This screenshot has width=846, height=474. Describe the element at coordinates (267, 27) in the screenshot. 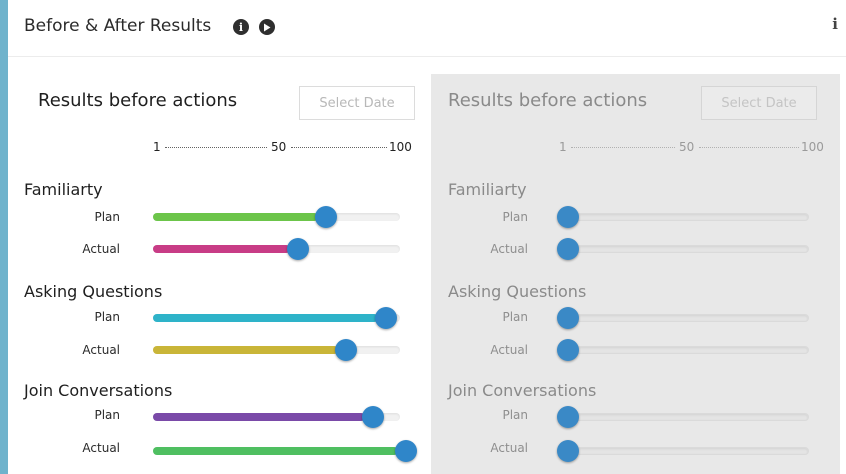

I see `play-icon` at that location.